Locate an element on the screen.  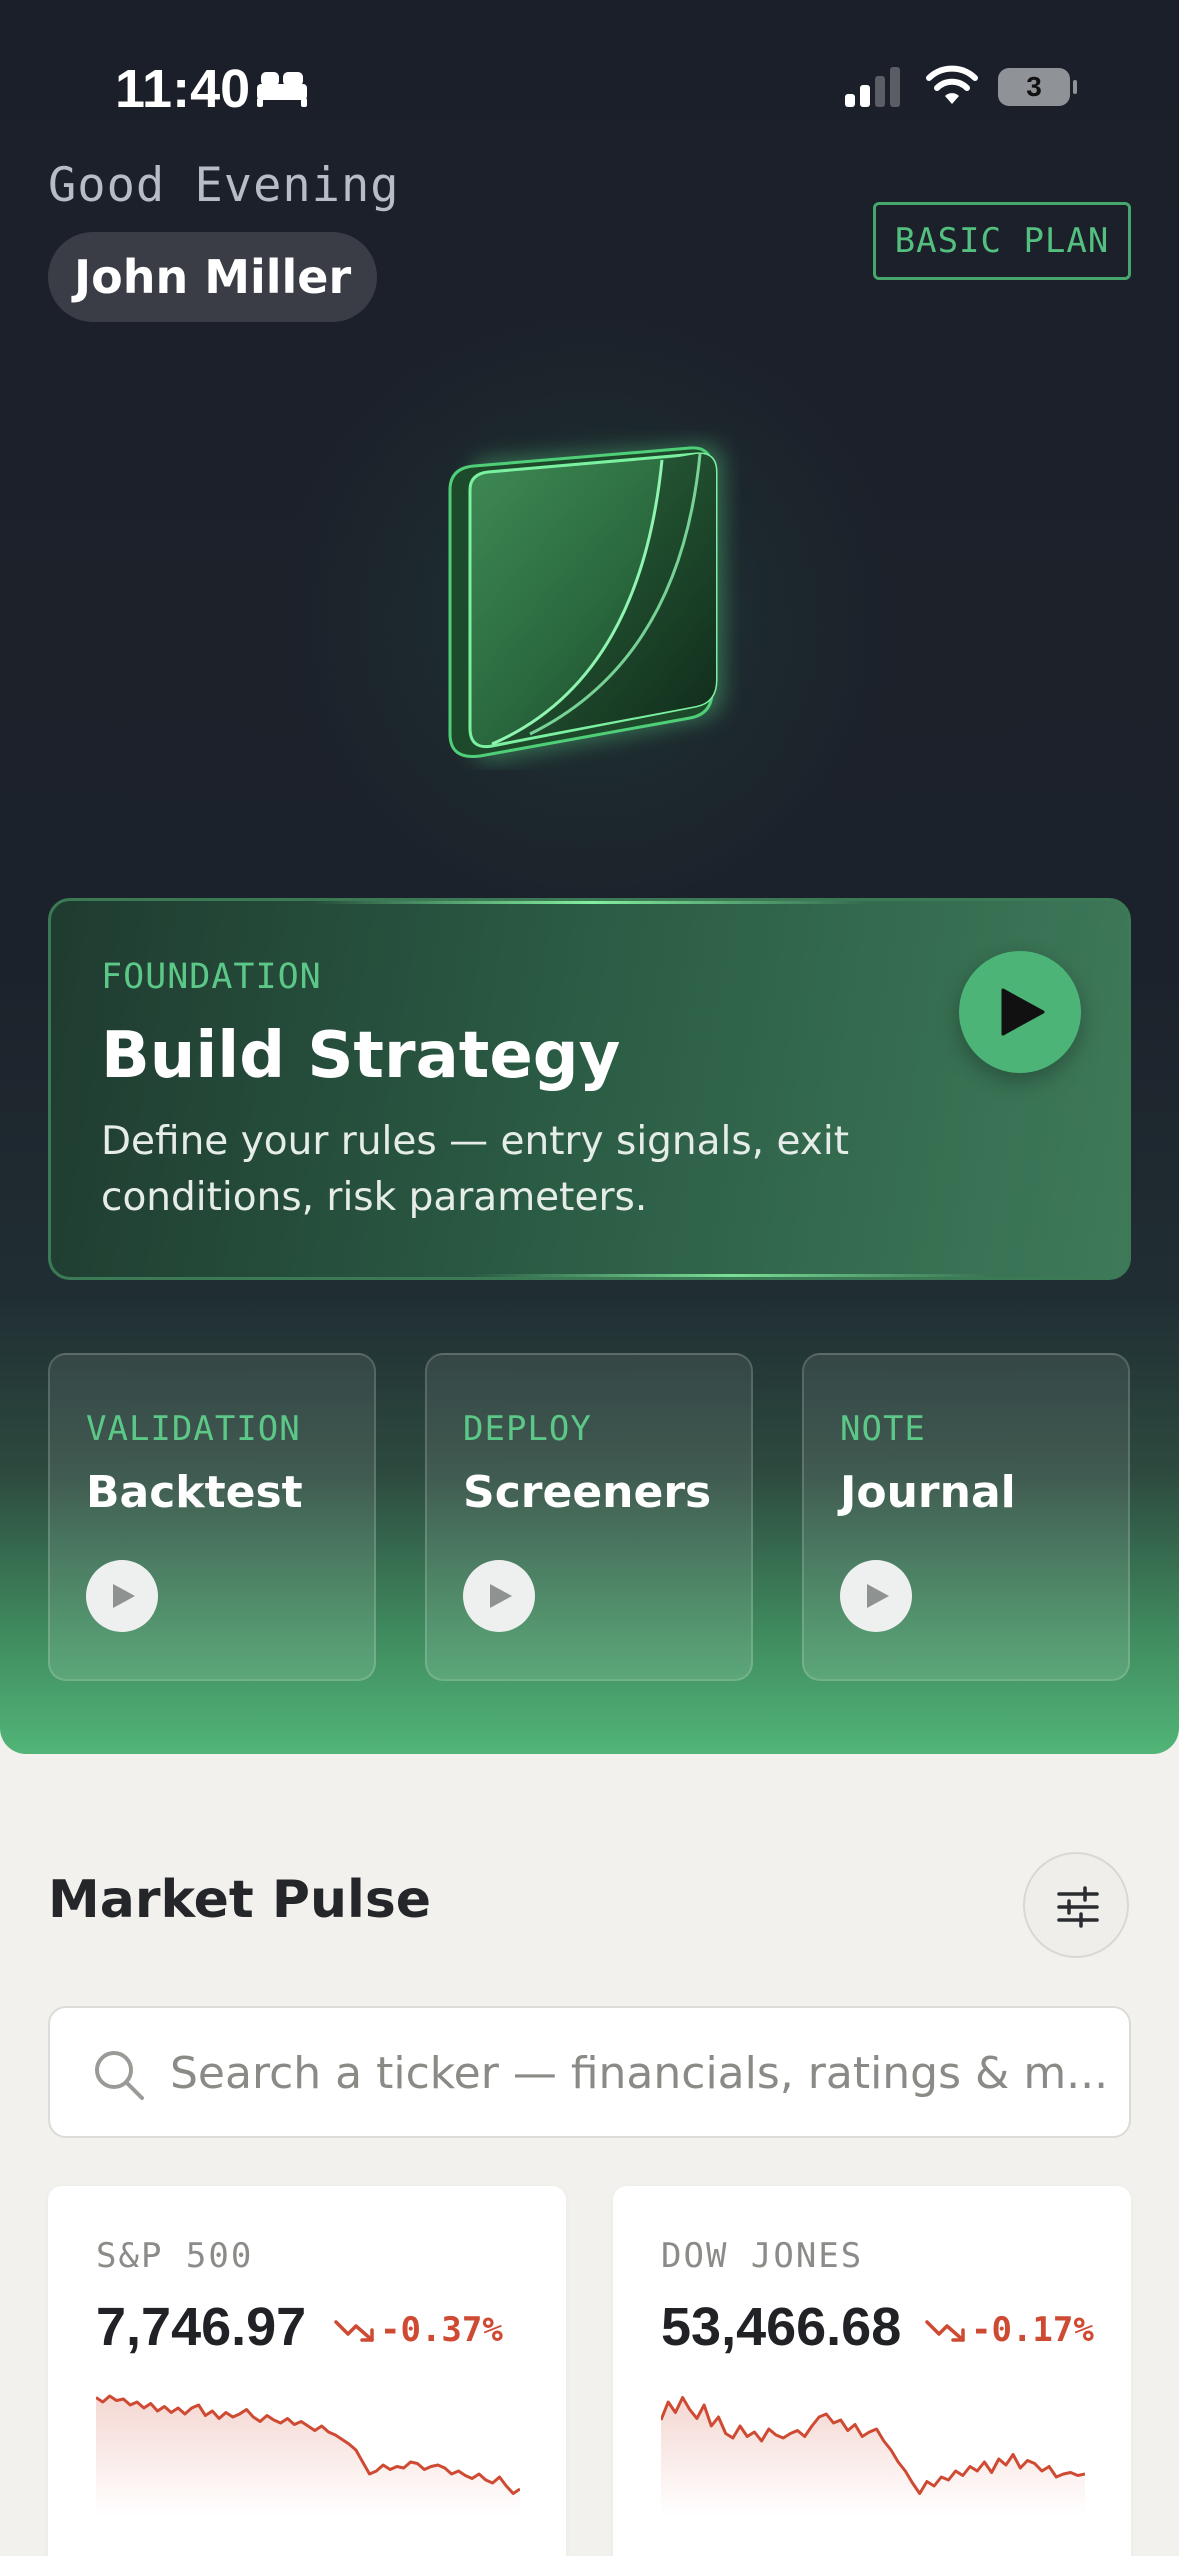
mini-card-eyebrow: NOTE is located at coordinates (883, 1429).